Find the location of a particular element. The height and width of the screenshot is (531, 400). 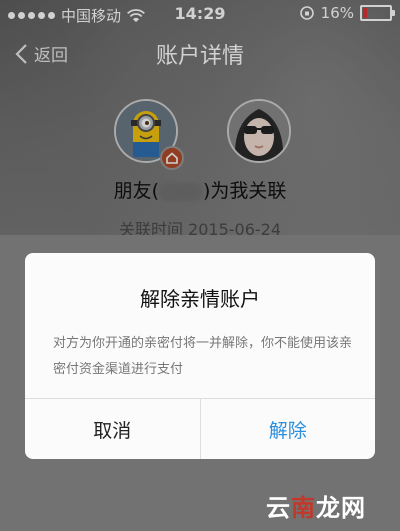

dialog-title: 解除亲情账户 is located at coordinates (200, 299).